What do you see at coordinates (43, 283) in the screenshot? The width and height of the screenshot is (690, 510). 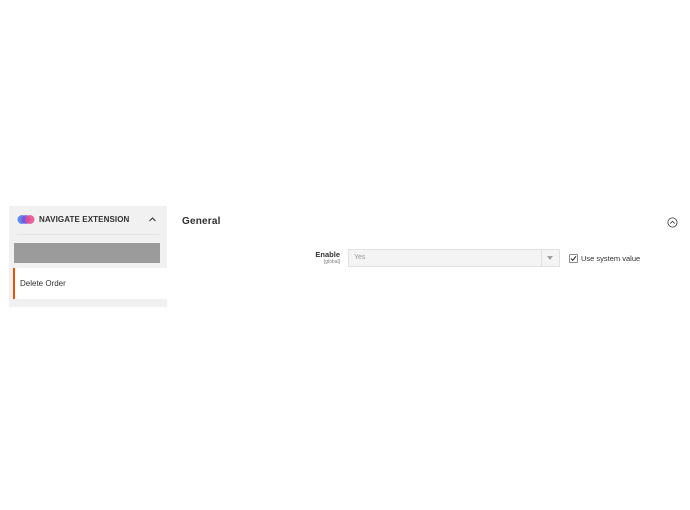 I see `sidebar-item-label: Delete Order` at bounding box center [43, 283].